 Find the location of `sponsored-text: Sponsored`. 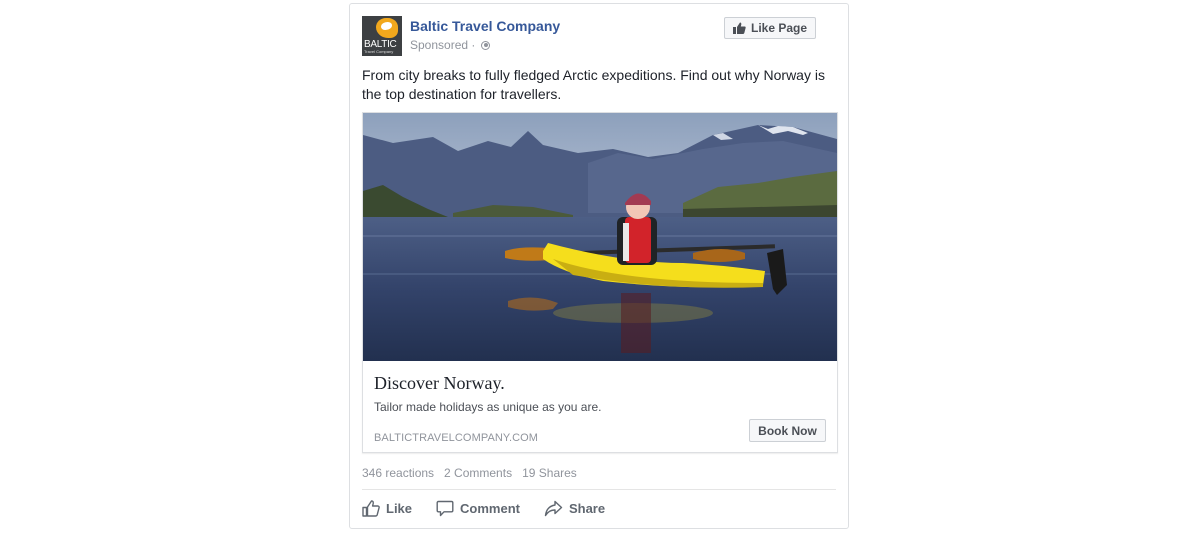

sponsored-text: Sponsored is located at coordinates (439, 45).